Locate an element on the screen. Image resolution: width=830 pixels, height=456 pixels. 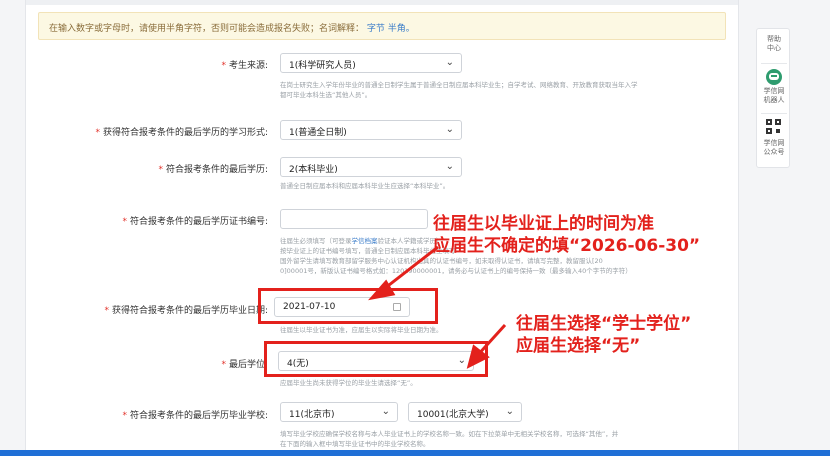
robot-label: 学信网机器人 is located at coordinates (774, 95).